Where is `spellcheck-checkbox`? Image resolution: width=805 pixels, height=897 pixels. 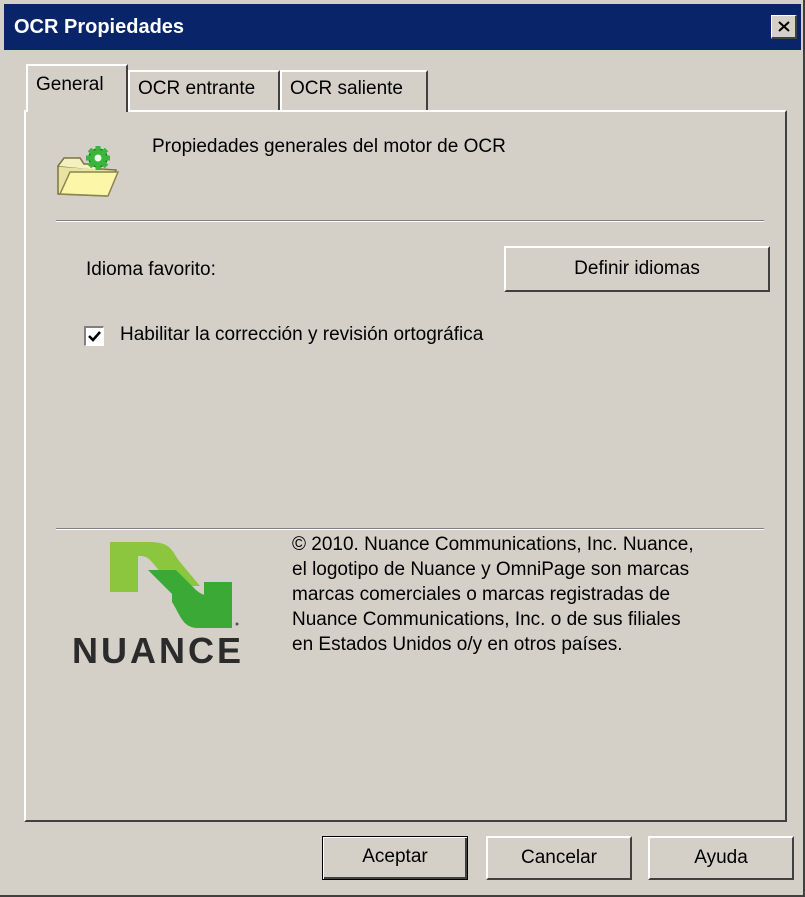
spellcheck-checkbox is located at coordinates (94, 336).